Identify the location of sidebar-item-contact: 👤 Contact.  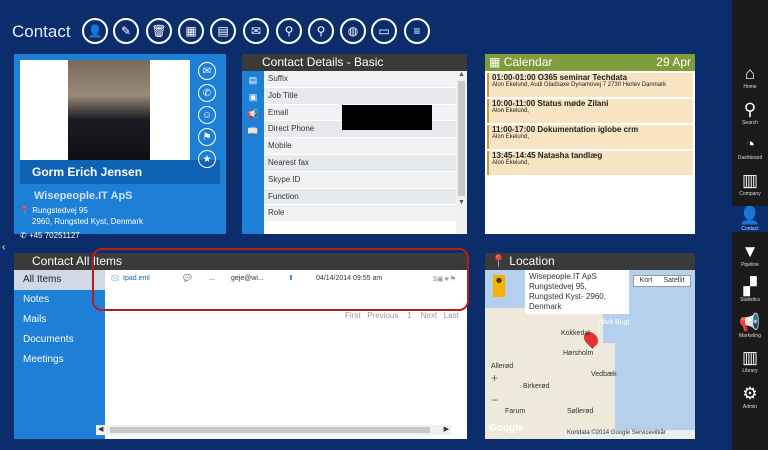
(750, 219).